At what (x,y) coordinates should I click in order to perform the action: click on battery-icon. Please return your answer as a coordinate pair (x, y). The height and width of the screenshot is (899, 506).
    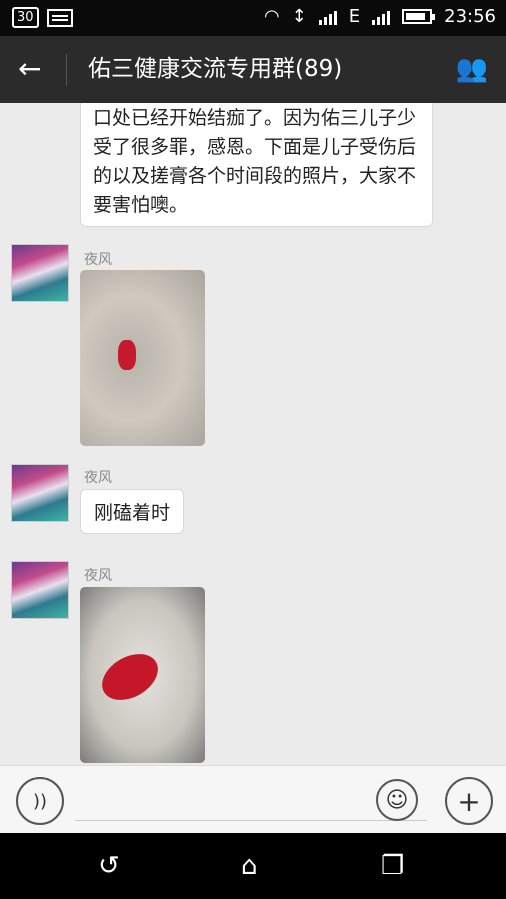
    Looking at the image, I should click on (419, 16).